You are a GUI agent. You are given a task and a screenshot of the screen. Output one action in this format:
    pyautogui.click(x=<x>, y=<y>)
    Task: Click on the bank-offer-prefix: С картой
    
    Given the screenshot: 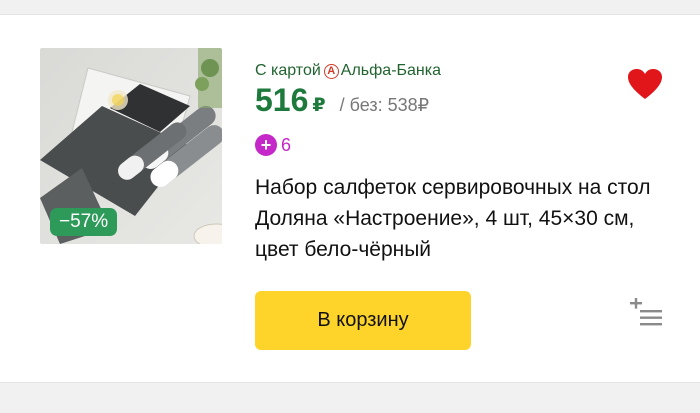 What is the action you would take?
    pyautogui.click(x=288, y=70)
    